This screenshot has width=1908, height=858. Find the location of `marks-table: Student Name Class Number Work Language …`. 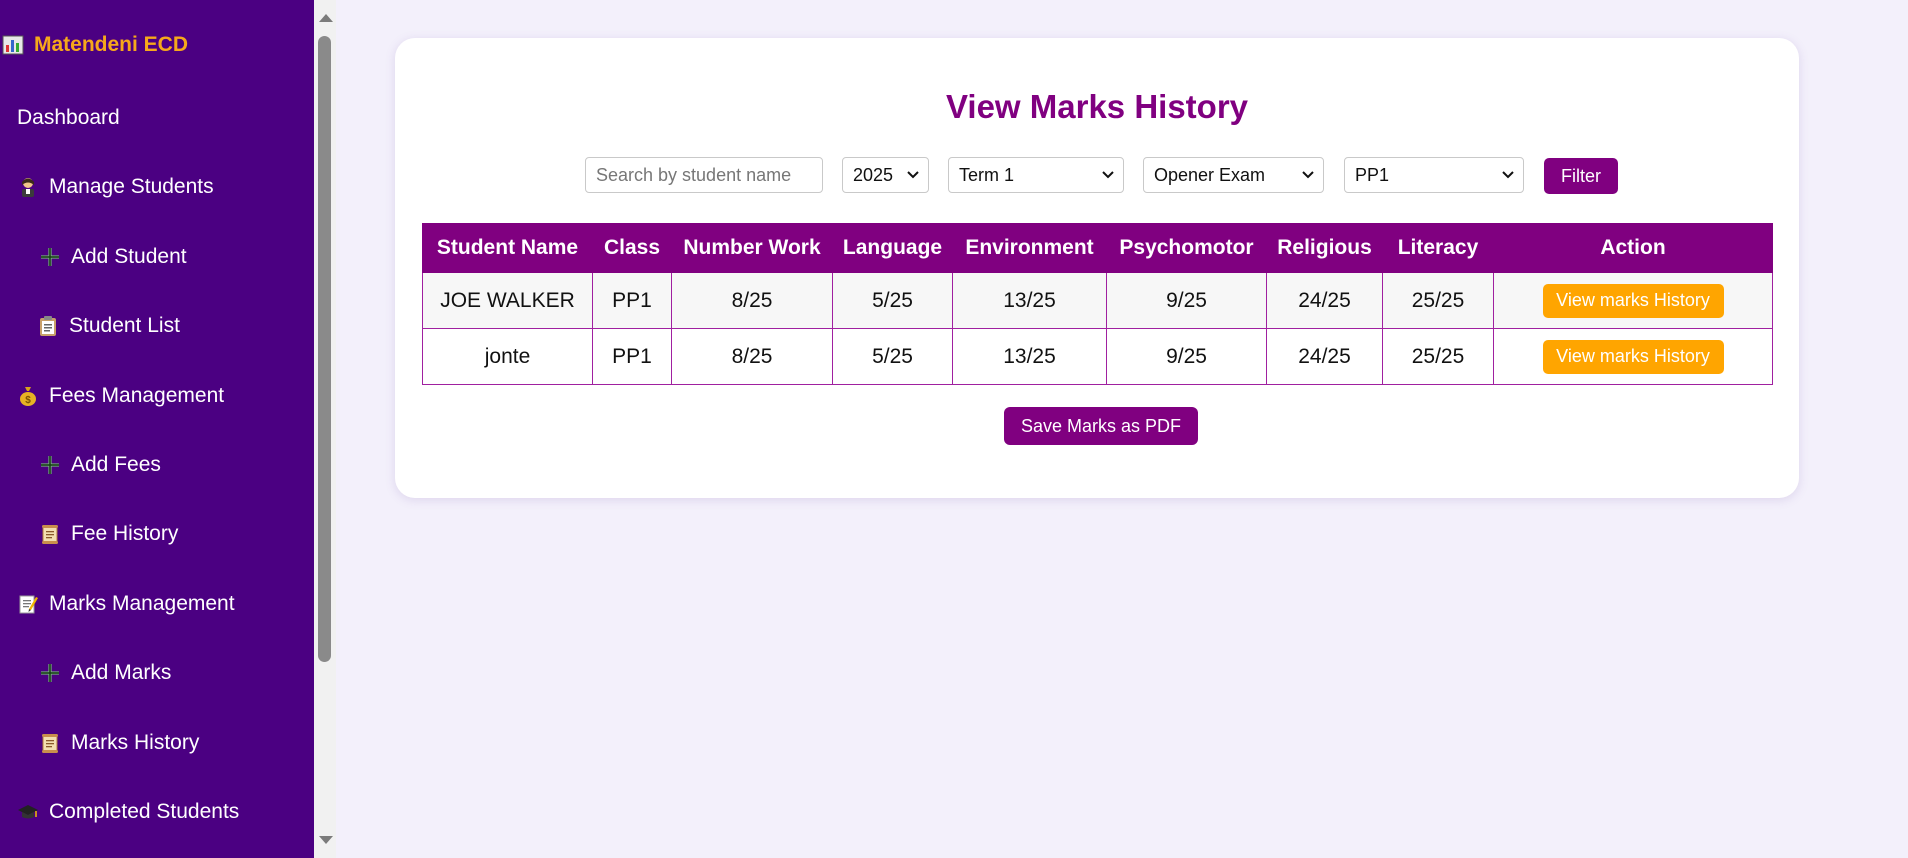

marks-table: Student Name Class Number Work Language … is located at coordinates (1097, 304).